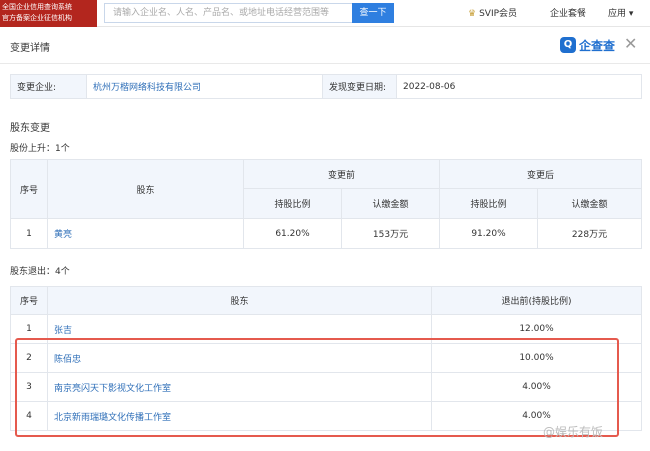  I want to click on brand-logo: Q 企查查, so click(587, 45).